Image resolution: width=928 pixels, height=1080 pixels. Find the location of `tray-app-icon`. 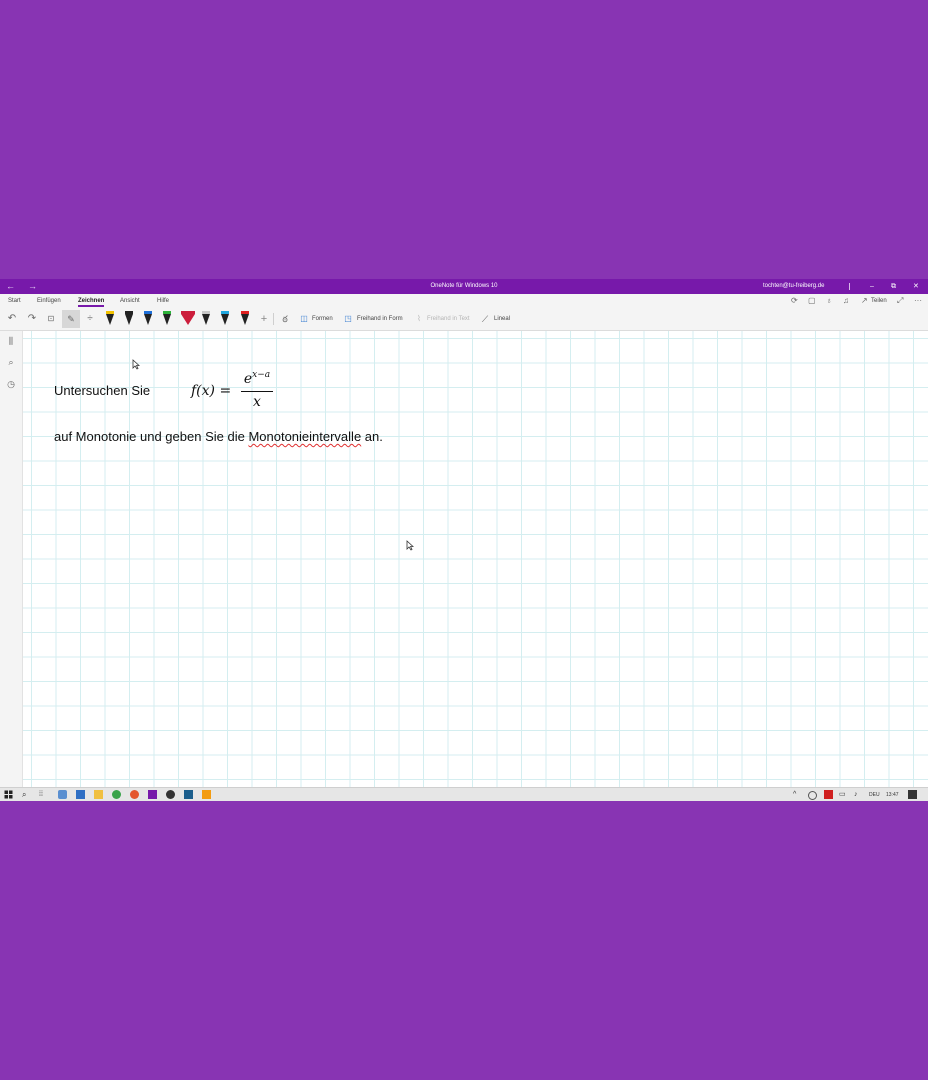

tray-app-icon is located at coordinates (812, 795).